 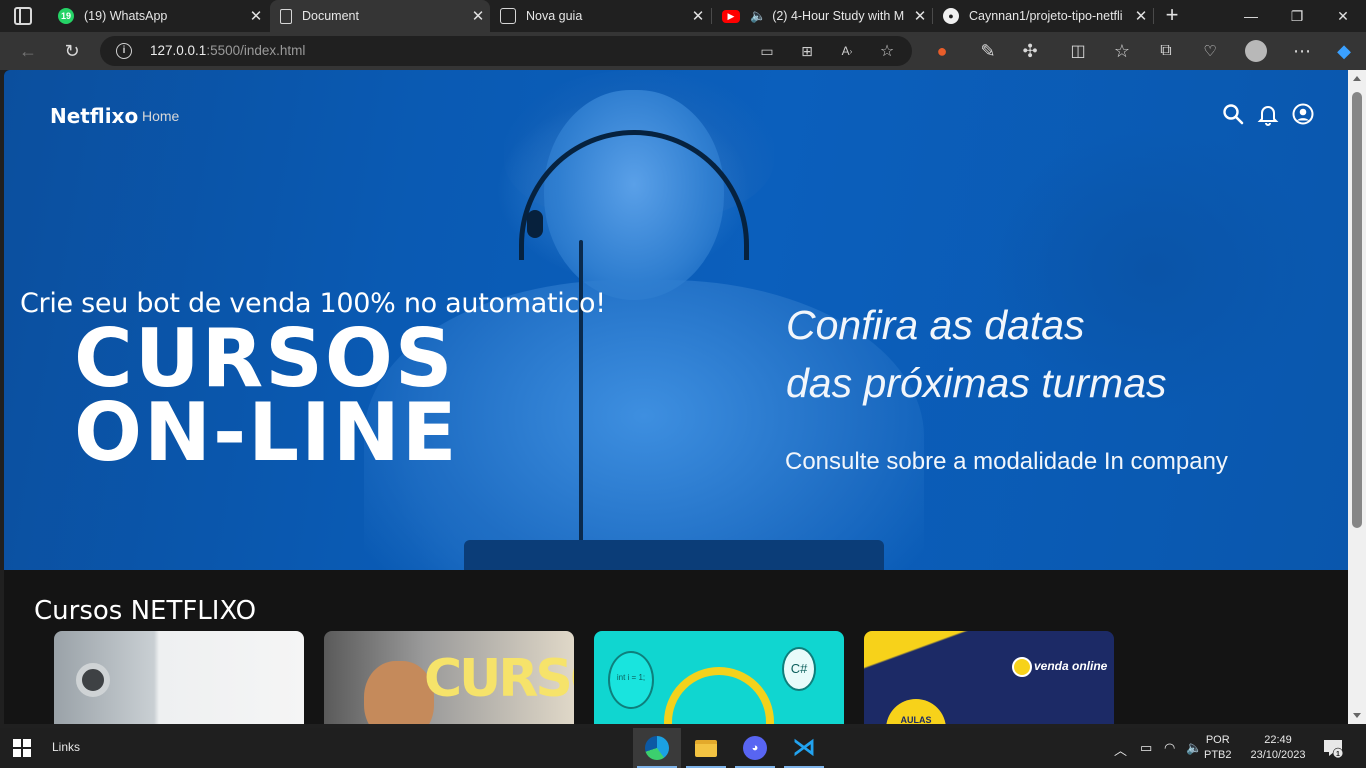 I want to click on github-icon: ●, so click(x=951, y=16).